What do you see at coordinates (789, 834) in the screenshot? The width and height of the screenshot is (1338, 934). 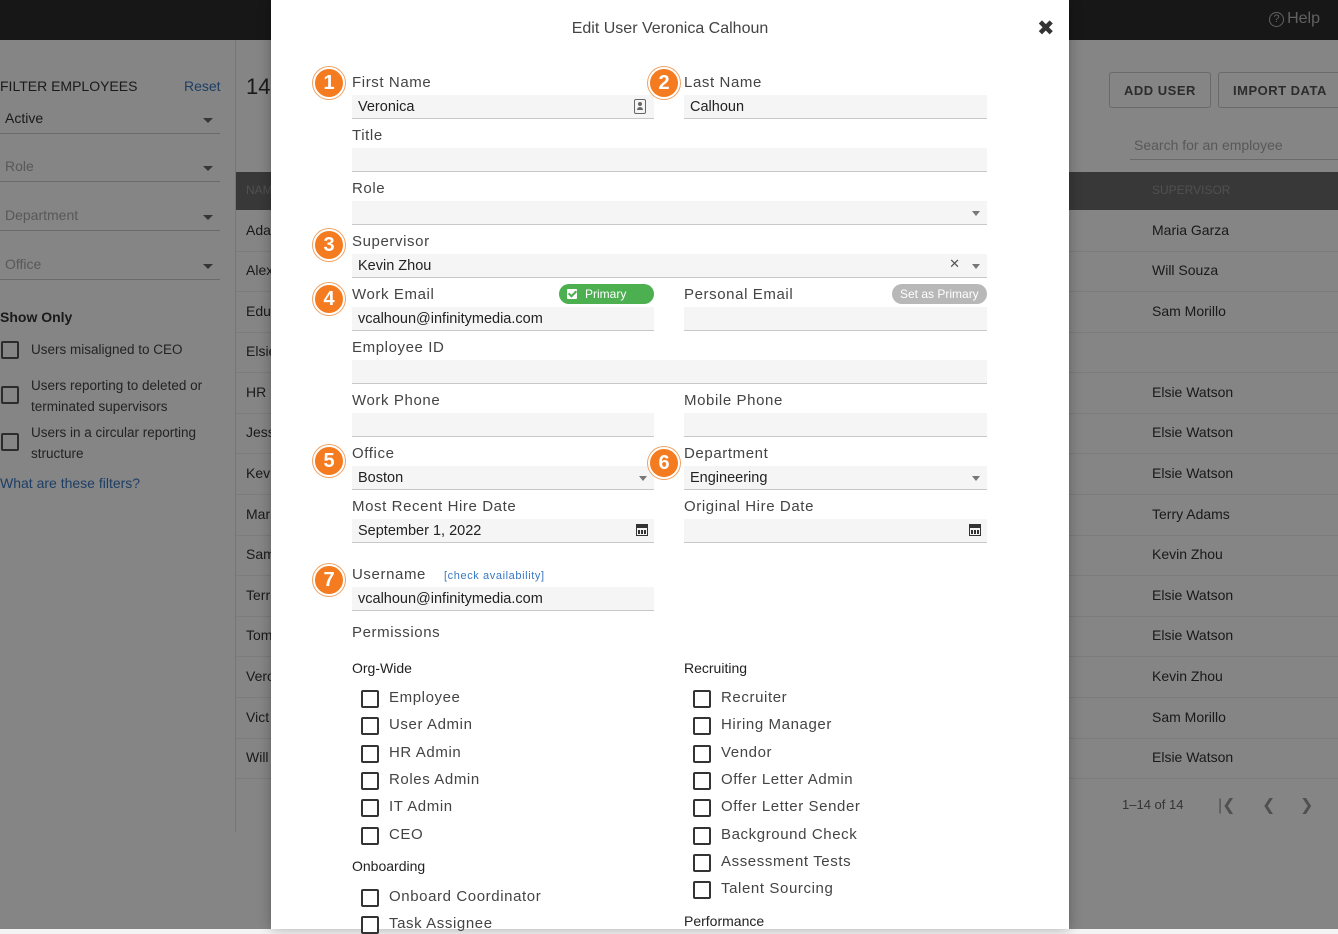 I see `permission-label: Background Check` at bounding box center [789, 834].